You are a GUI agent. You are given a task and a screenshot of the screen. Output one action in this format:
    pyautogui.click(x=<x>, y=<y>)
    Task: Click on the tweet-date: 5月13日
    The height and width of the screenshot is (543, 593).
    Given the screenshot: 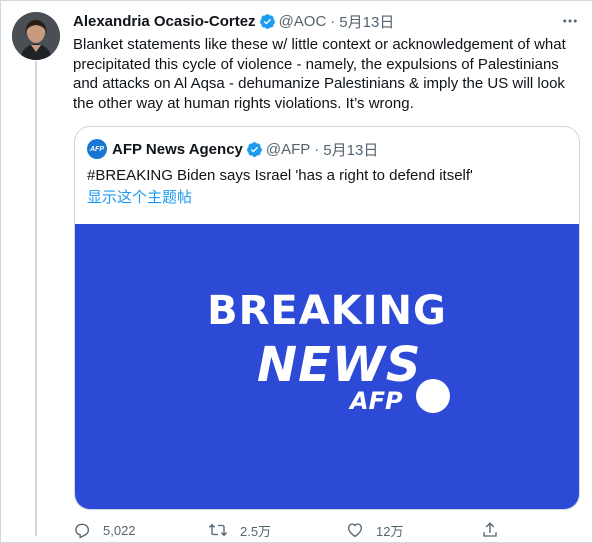 What is the action you would take?
    pyautogui.click(x=366, y=21)
    